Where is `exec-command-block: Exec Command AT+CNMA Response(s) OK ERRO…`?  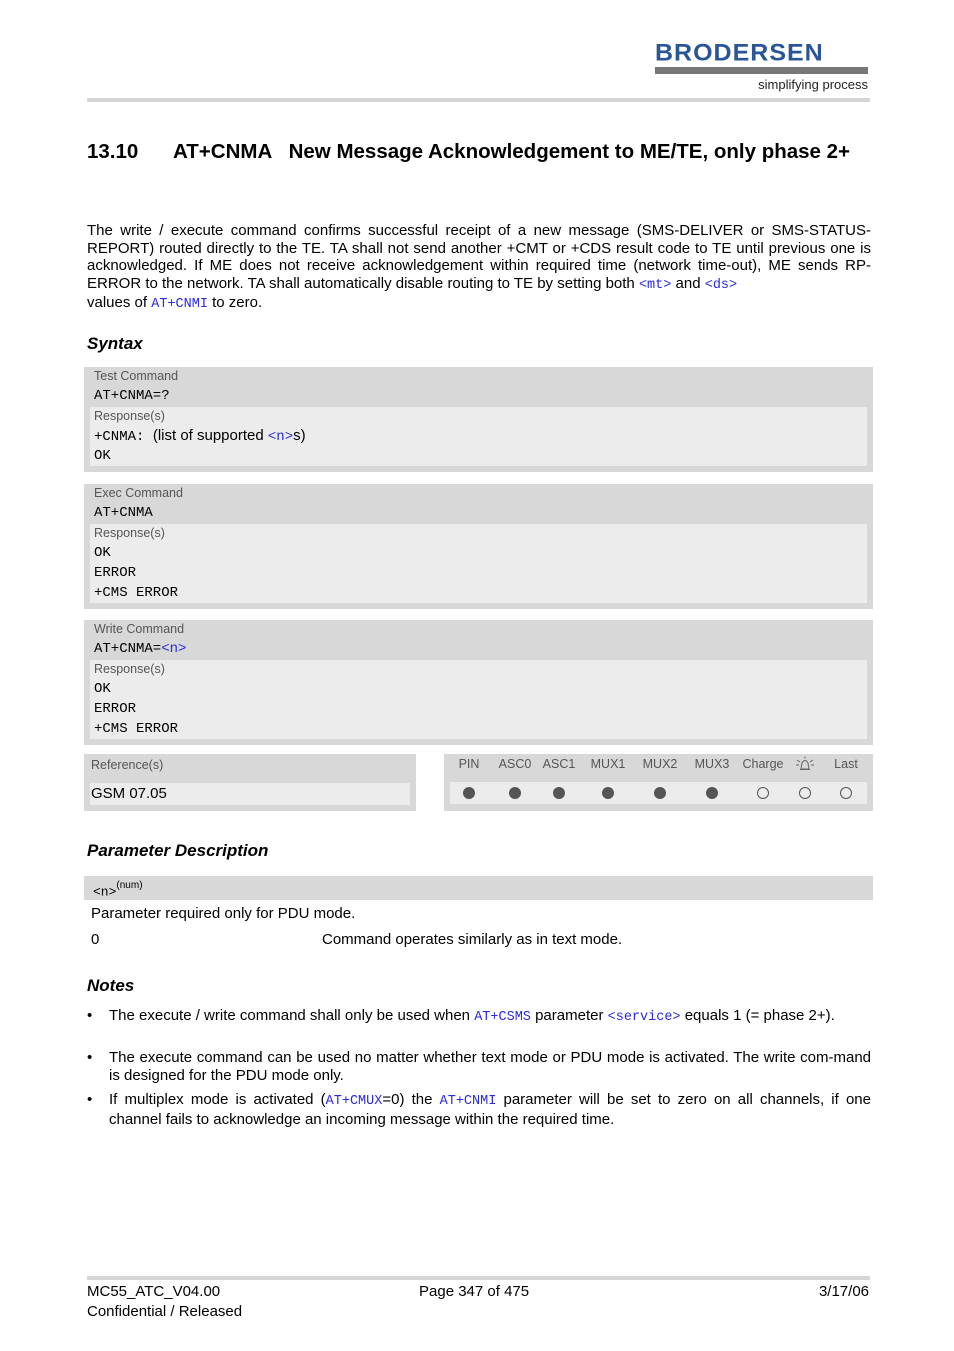
exec-command-block: Exec Command AT+CNMA Response(s) OK ERRO… is located at coordinates (478, 546).